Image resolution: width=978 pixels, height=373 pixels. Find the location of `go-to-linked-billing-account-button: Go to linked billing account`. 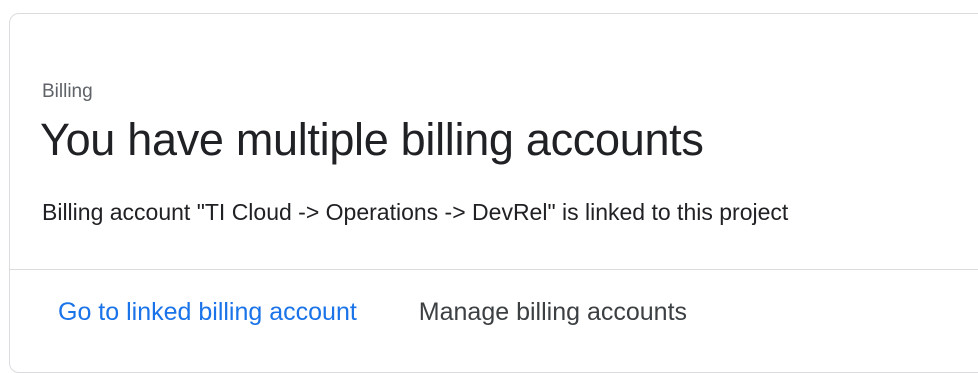

go-to-linked-billing-account-button: Go to linked billing account is located at coordinates (207, 312).